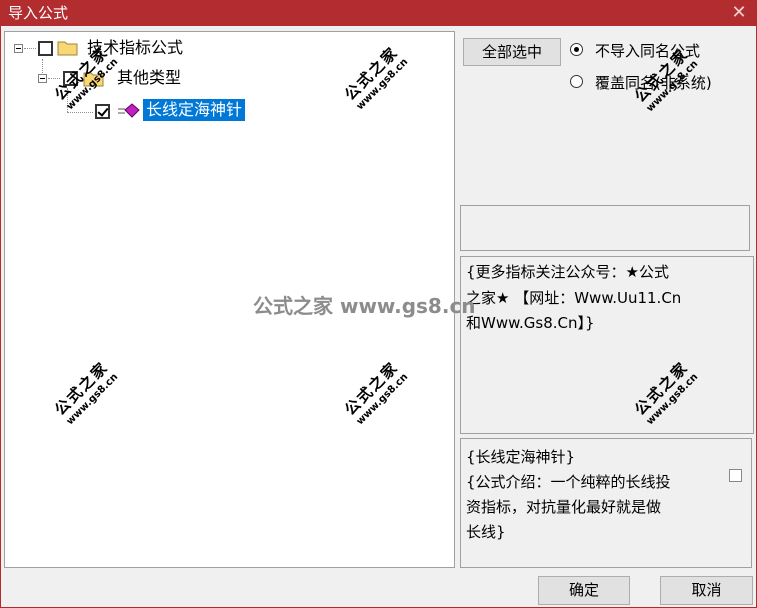  What do you see at coordinates (735, 475) in the screenshot?
I see `desc-checkbox` at bounding box center [735, 475].